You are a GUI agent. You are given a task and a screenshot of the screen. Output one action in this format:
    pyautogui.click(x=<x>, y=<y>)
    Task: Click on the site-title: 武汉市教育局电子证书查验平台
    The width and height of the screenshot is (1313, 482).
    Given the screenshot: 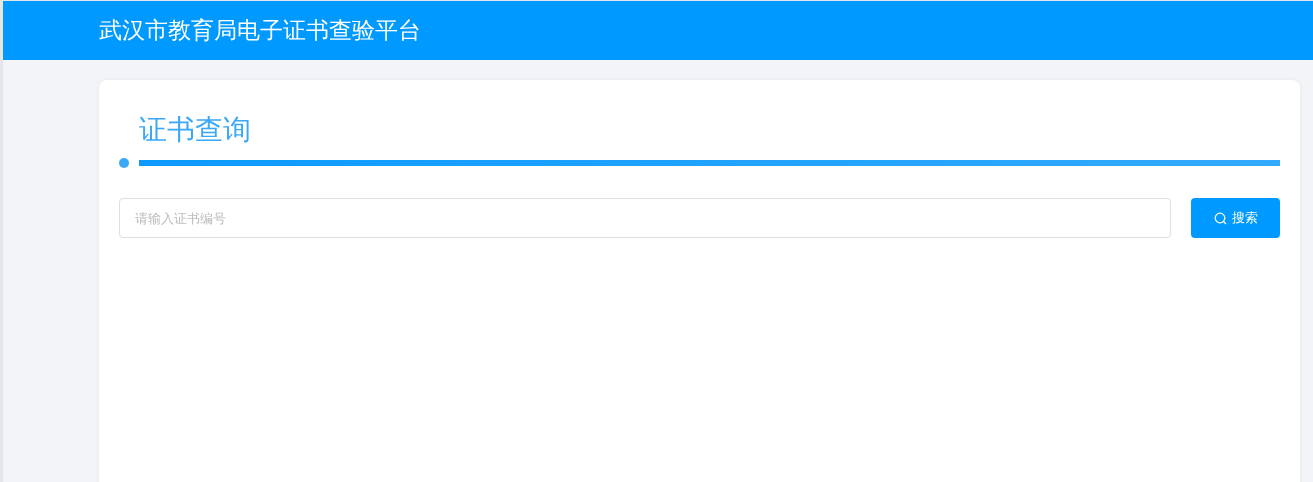 What is the action you would take?
    pyautogui.click(x=260, y=30)
    